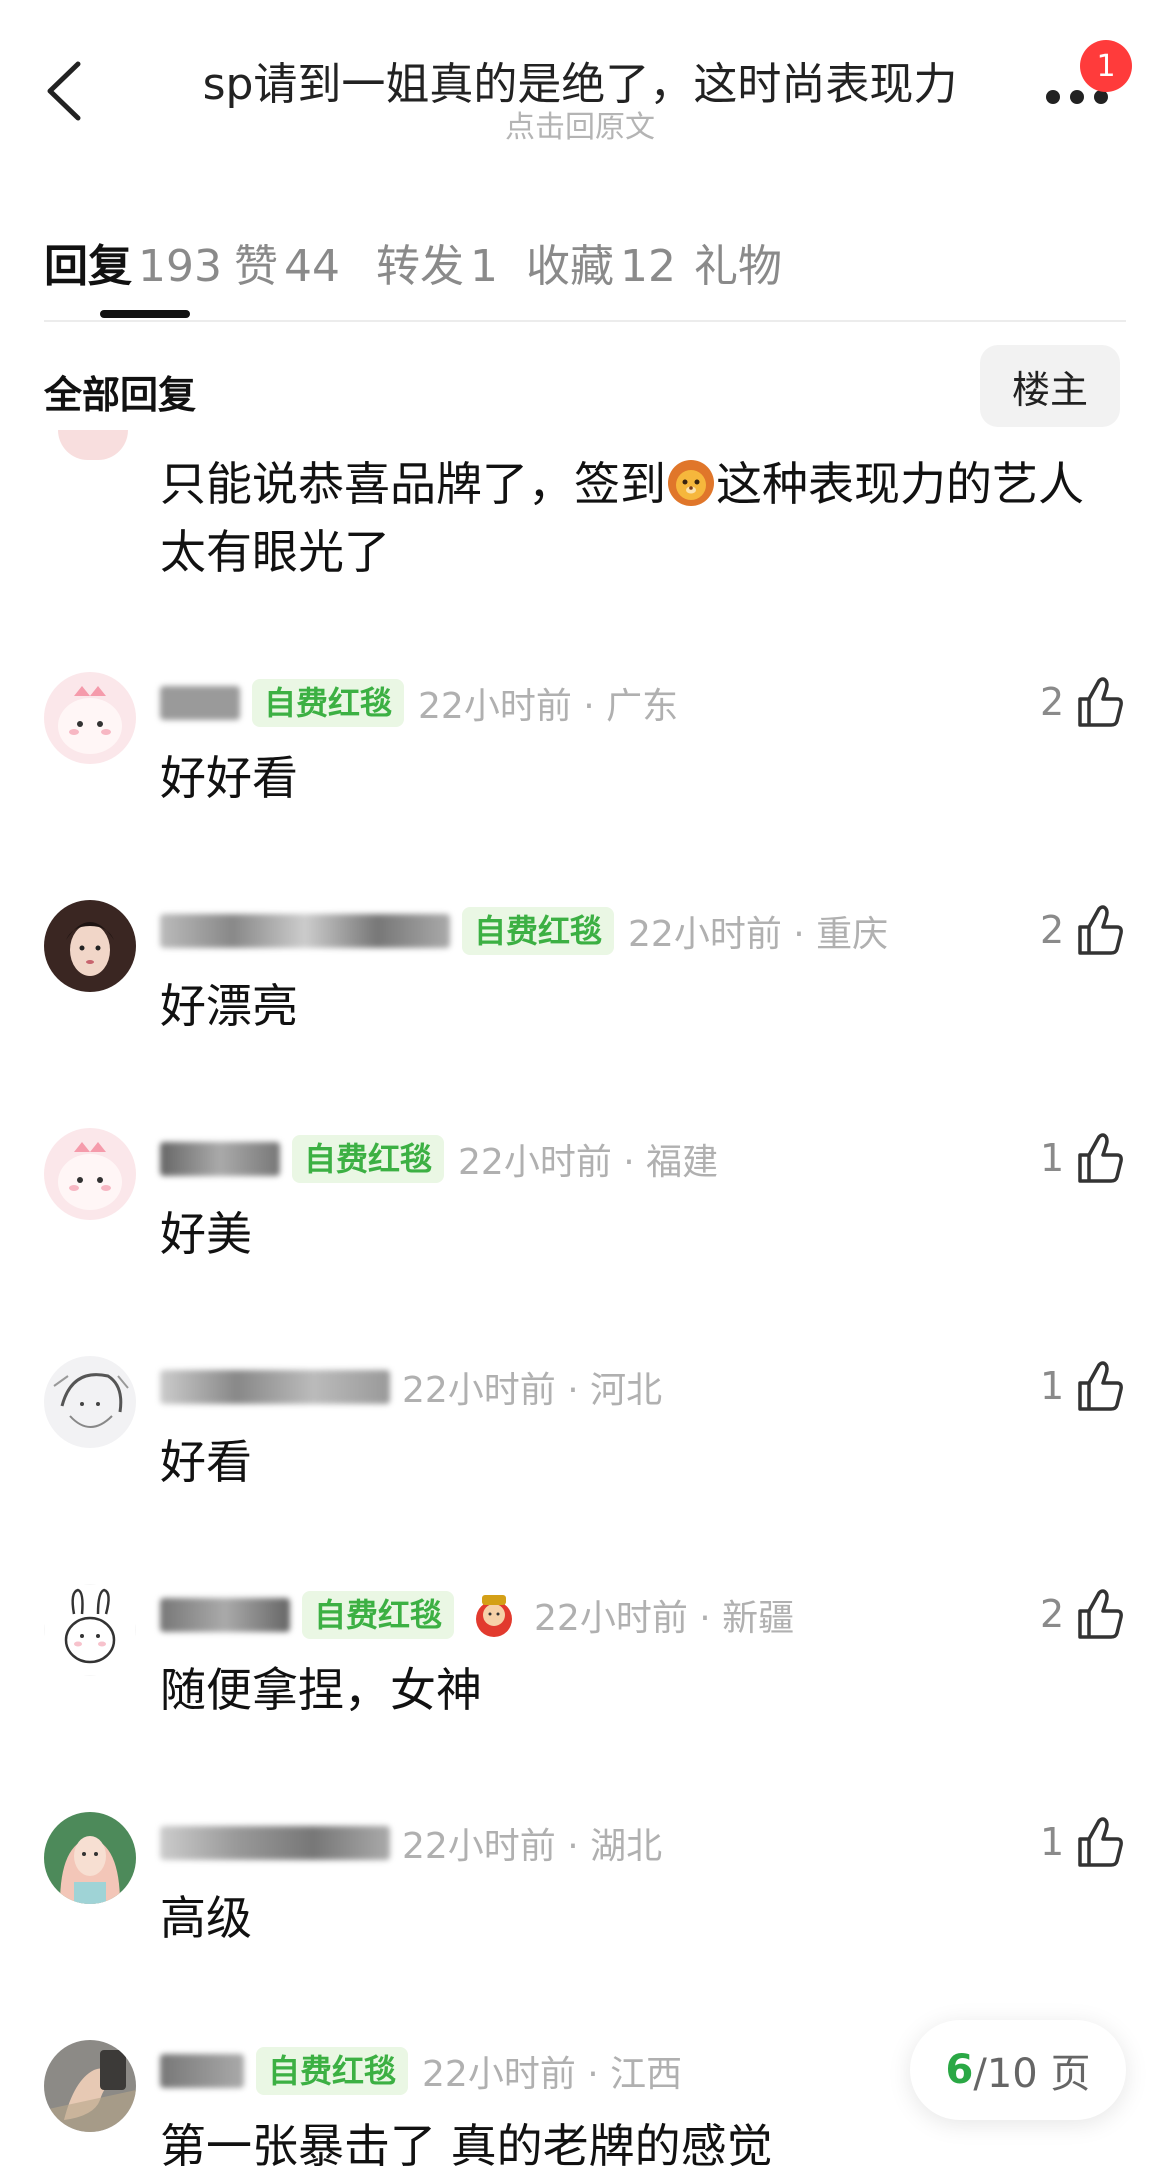 Image resolution: width=1170 pixels, height=2179 pixels. I want to click on tab-label: 礼物, so click(738, 266).